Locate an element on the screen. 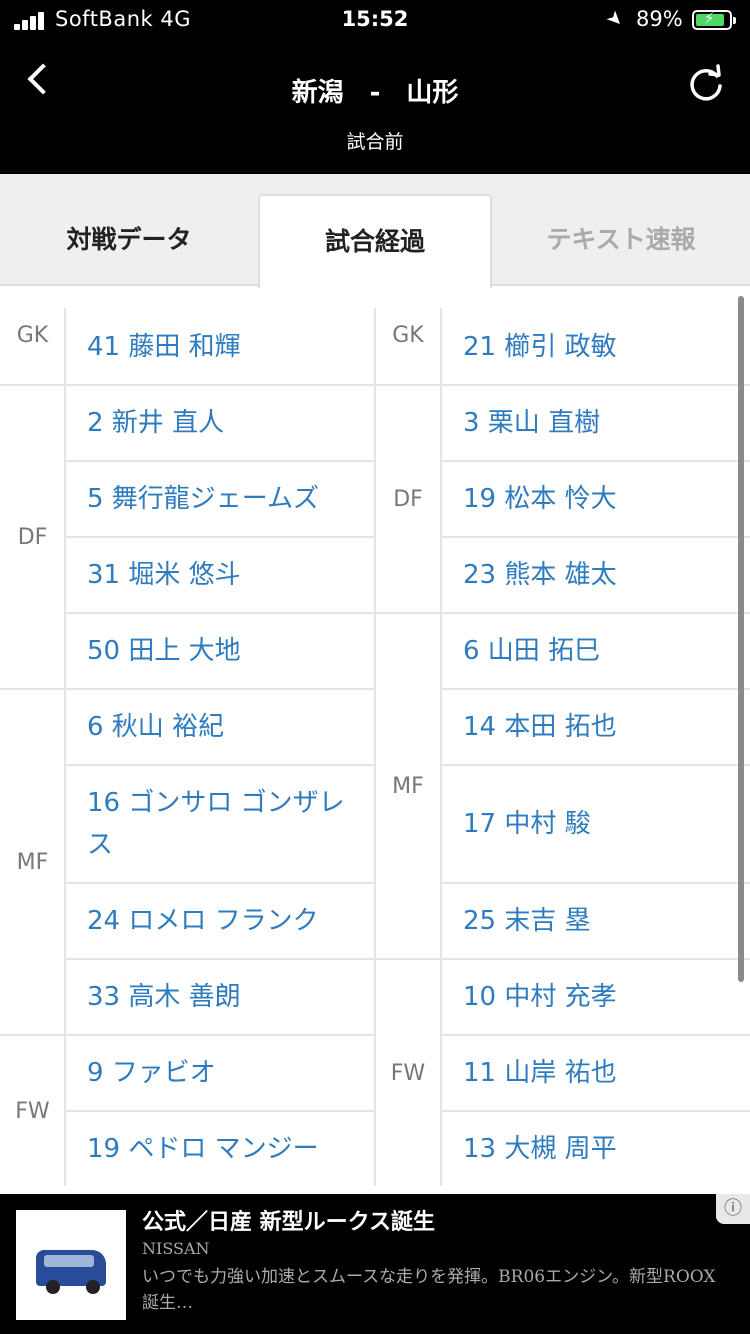 The image size is (750, 1334). away-player: 11 山岸 祐也 is located at coordinates (595, 1074).